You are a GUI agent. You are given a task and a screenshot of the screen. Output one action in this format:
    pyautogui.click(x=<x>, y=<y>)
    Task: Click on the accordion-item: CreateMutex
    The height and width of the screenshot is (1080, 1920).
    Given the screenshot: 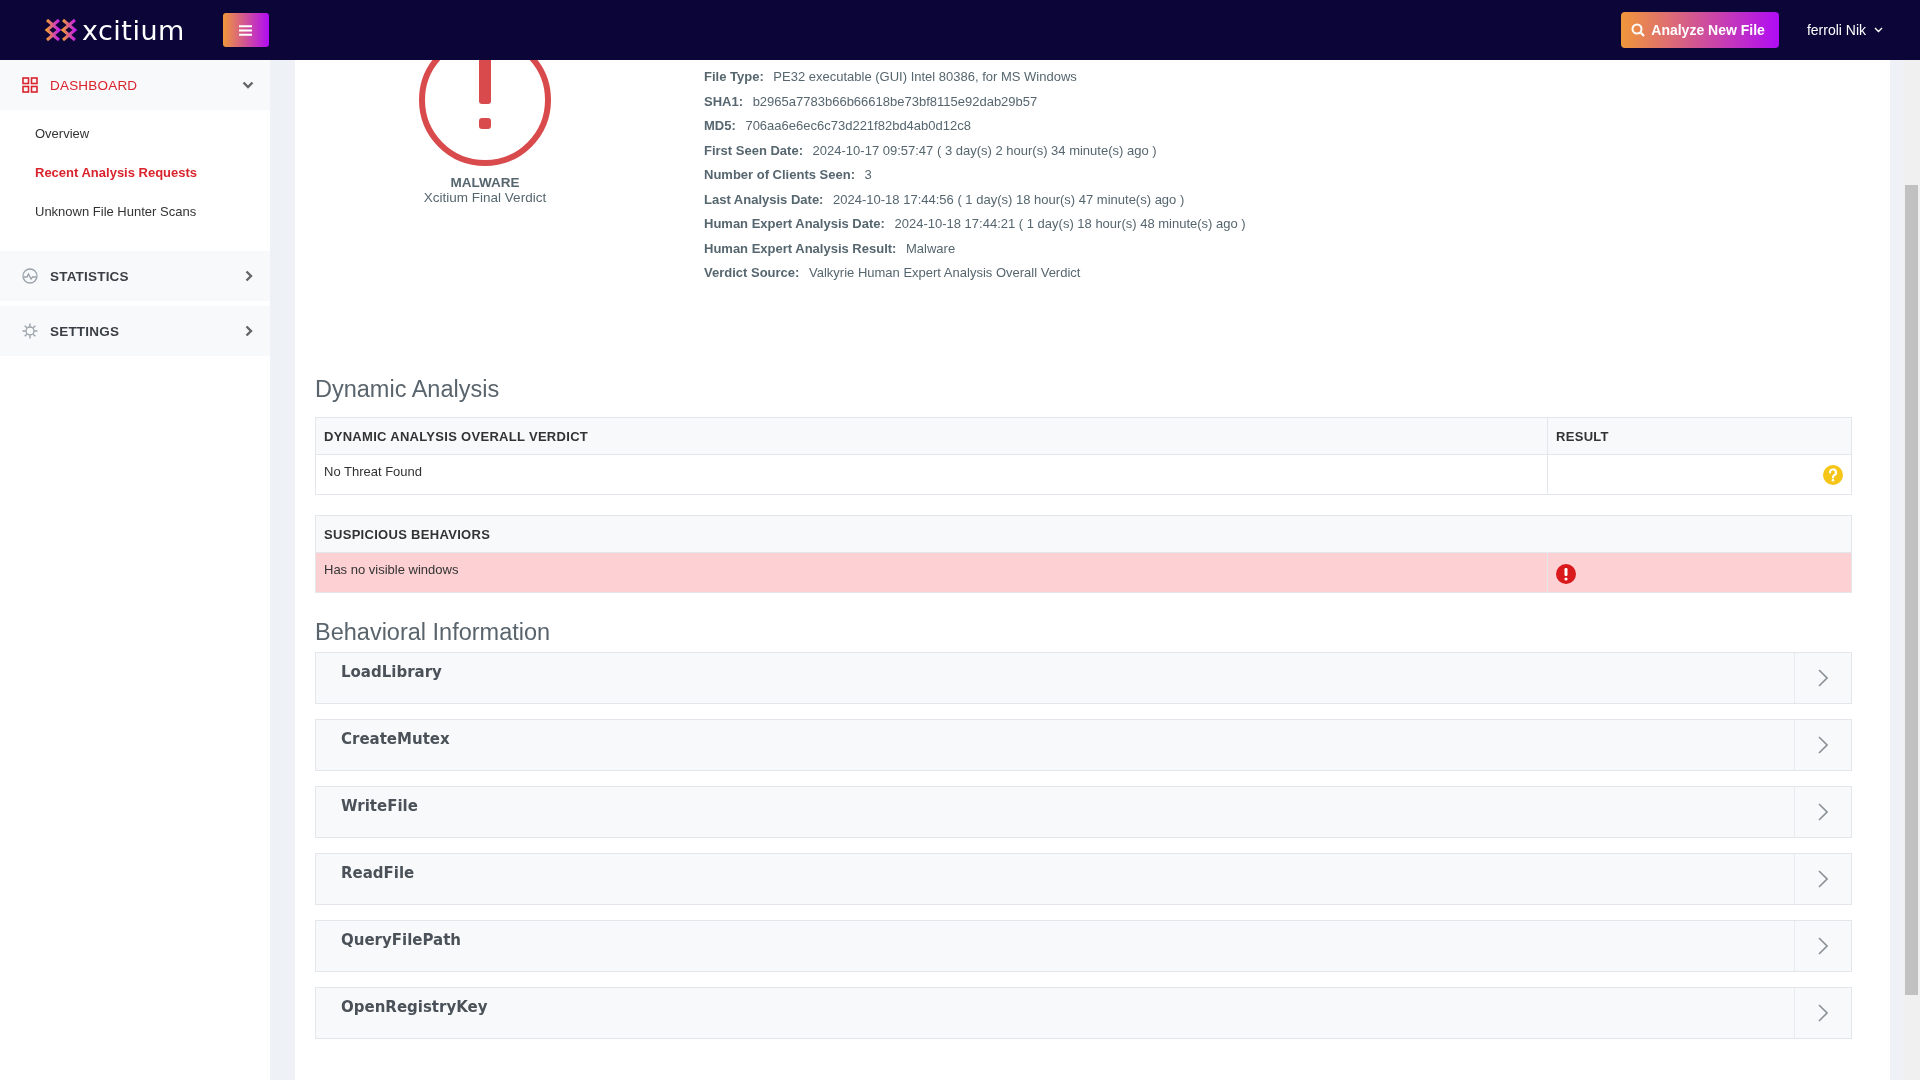 What is the action you would take?
    pyautogui.click(x=1083, y=745)
    